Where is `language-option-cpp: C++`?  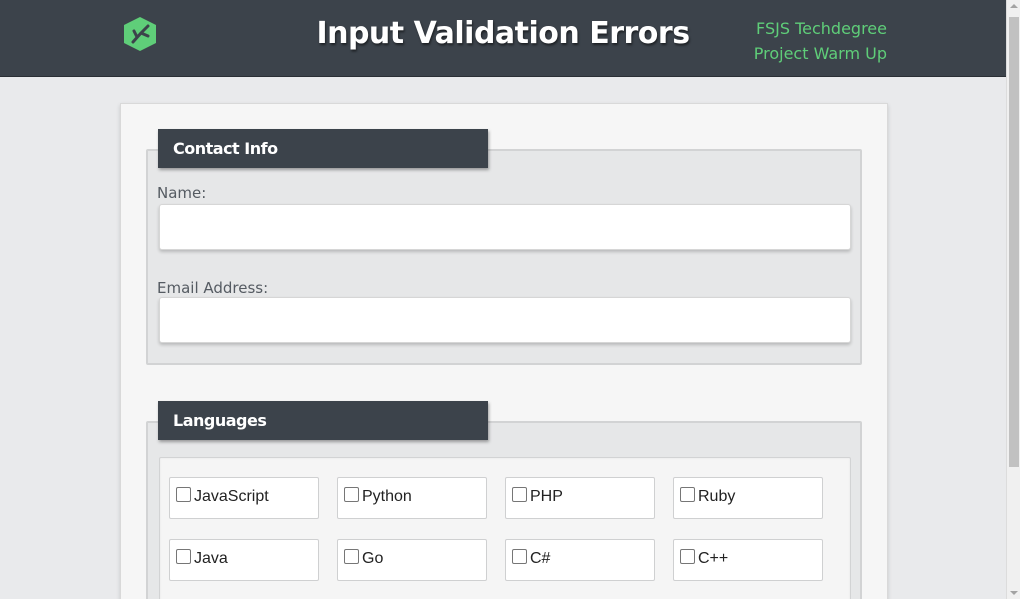 language-option-cpp: C++ is located at coordinates (748, 560).